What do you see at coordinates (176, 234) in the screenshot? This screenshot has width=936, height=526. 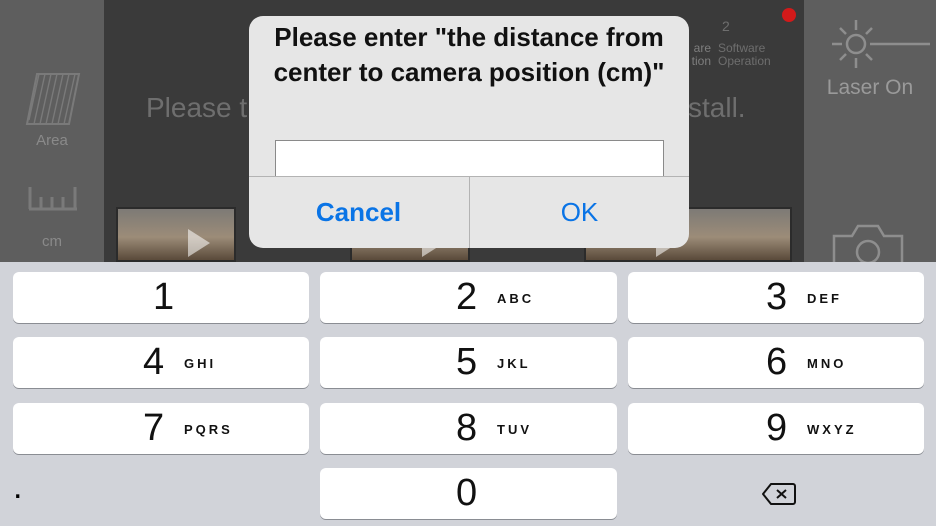 I see `video-thumbnail` at bounding box center [176, 234].